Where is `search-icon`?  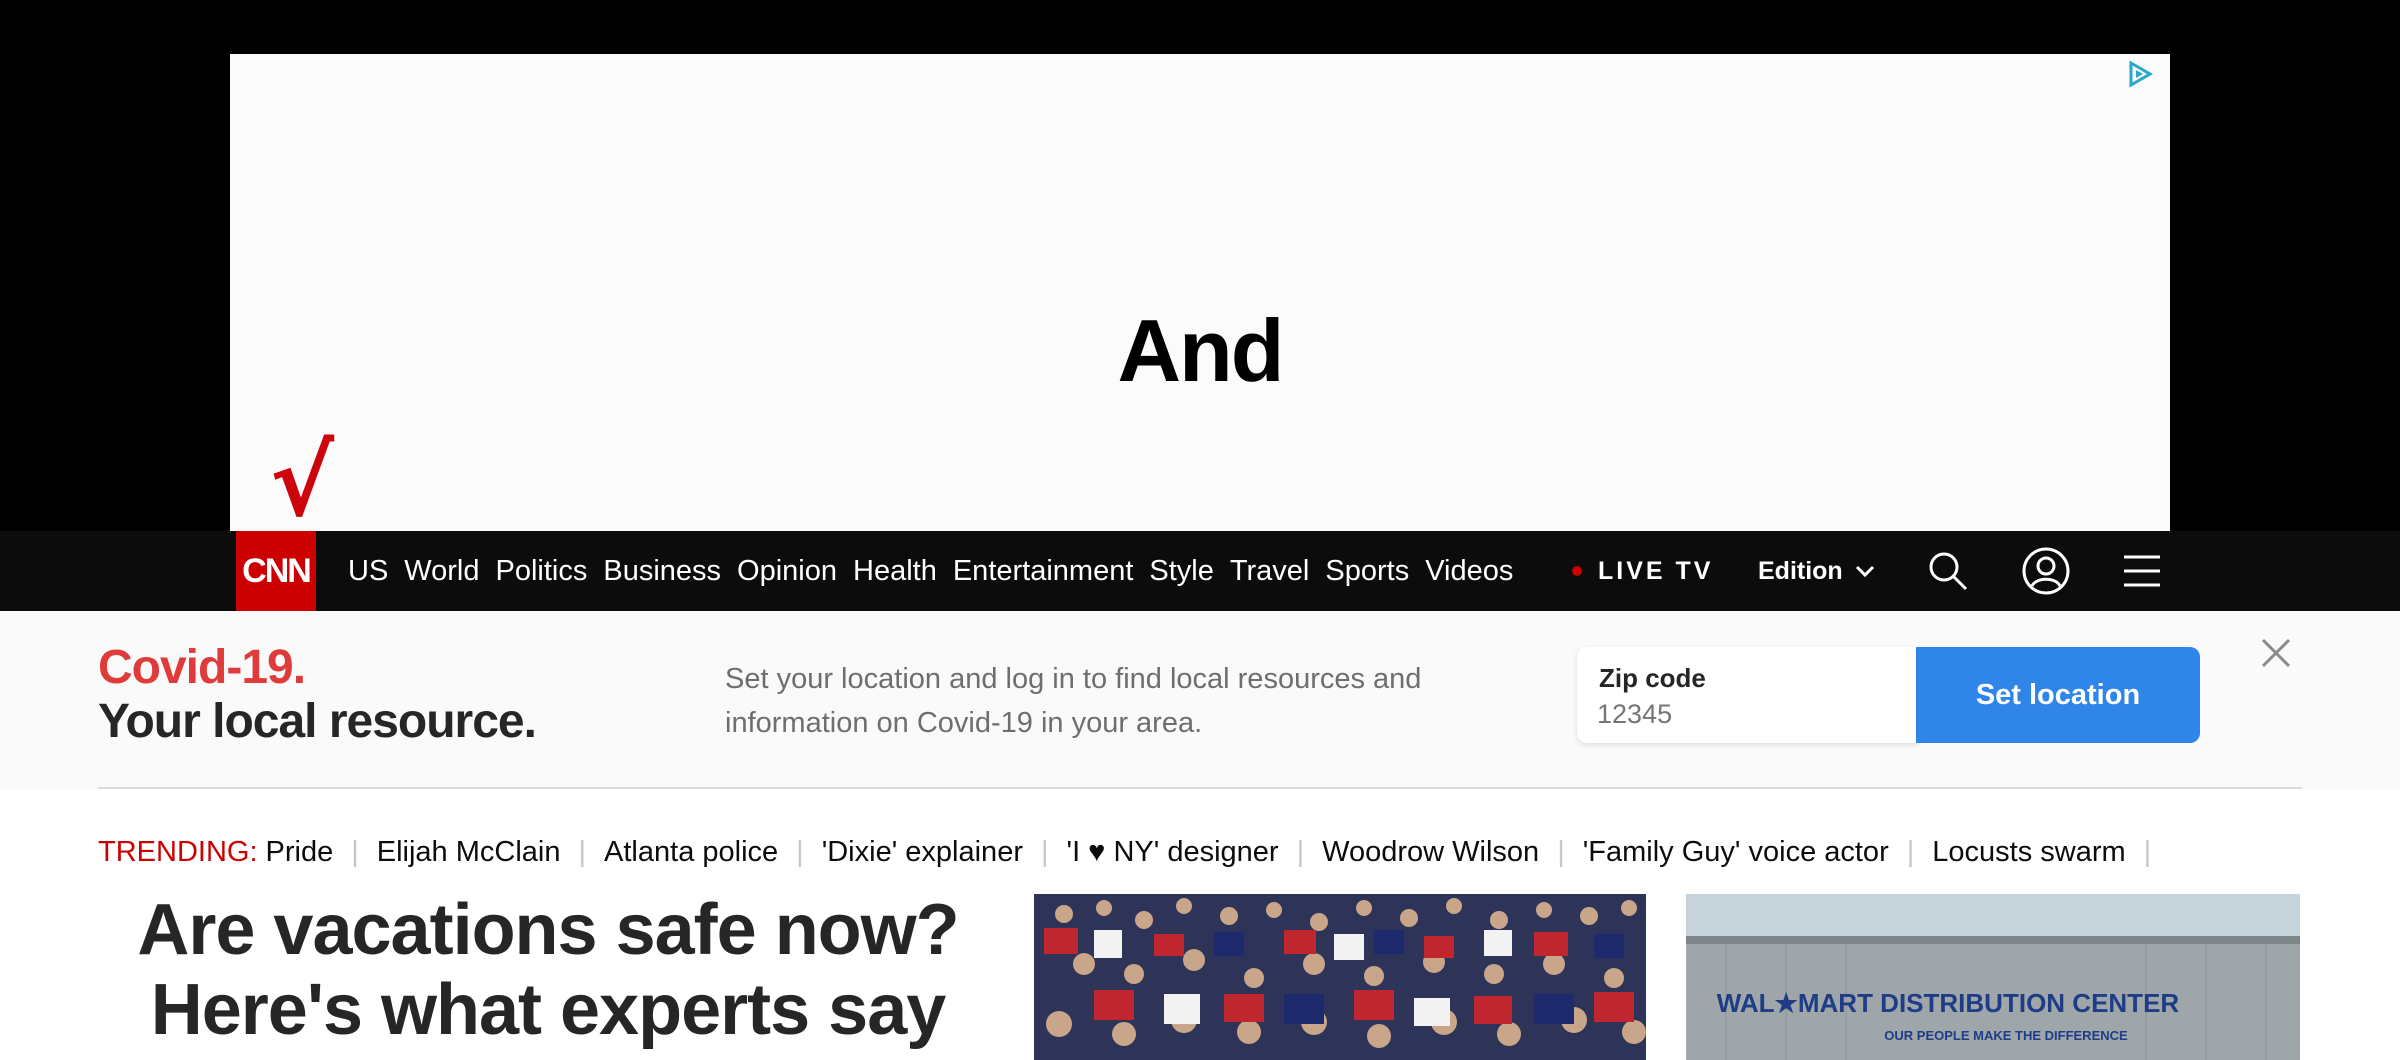
search-icon is located at coordinates (1948, 571).